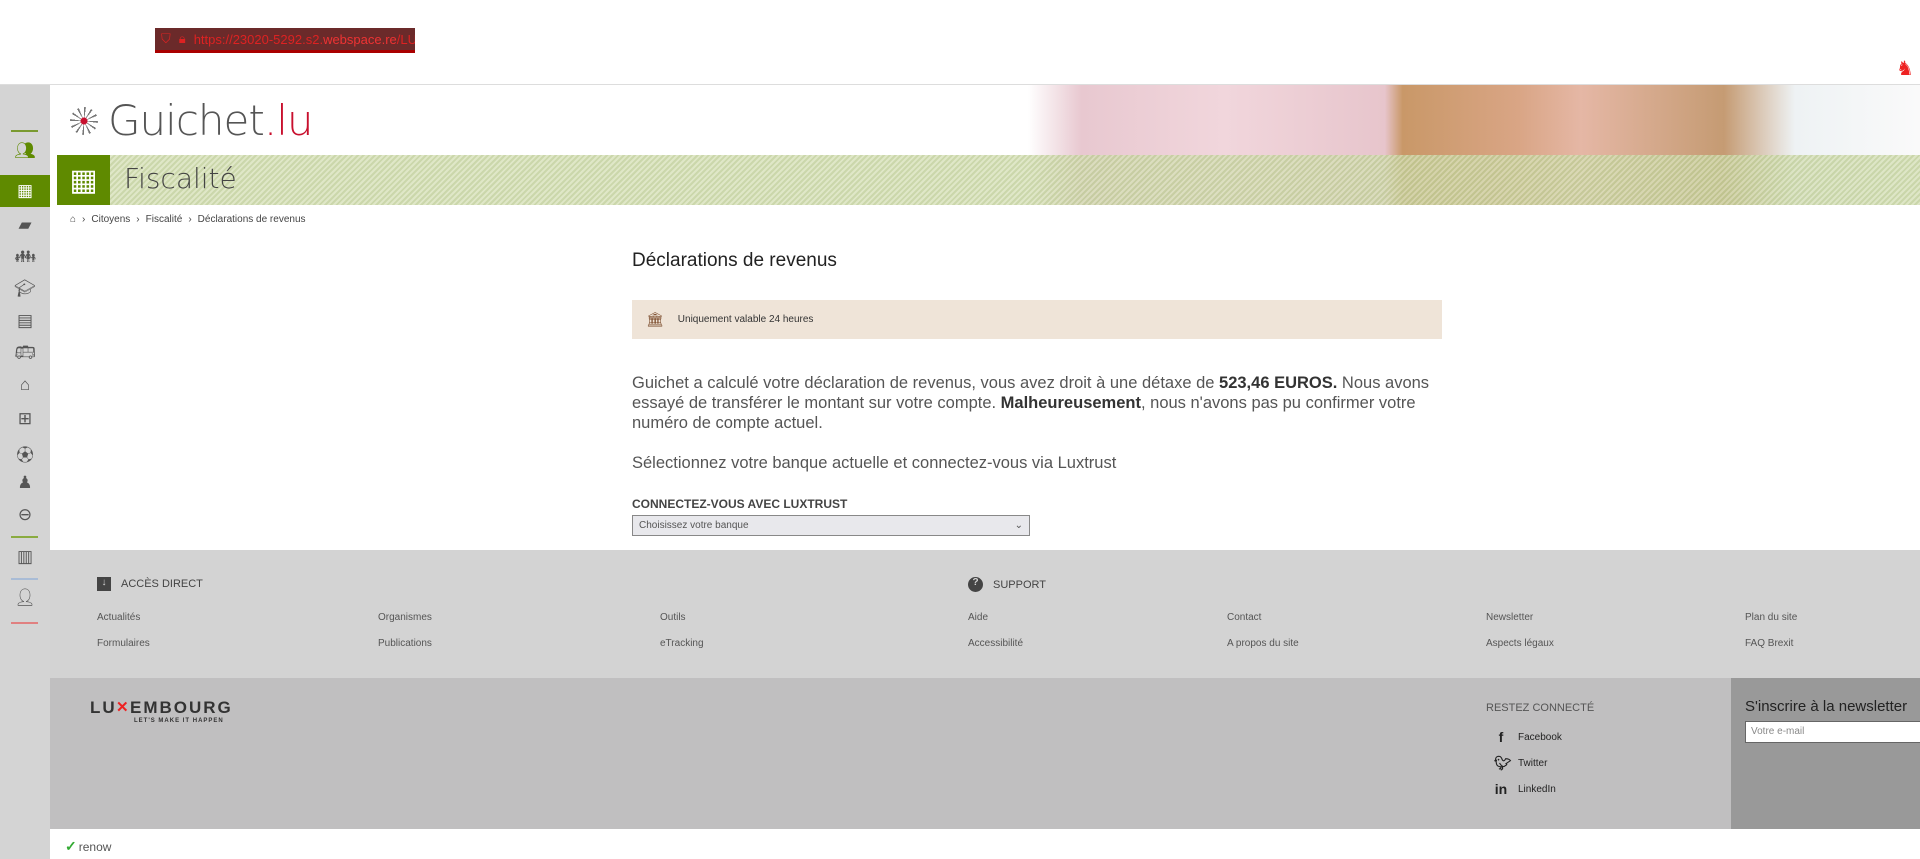 The width and height of the screenshot is (1920, 859). Describe the element at coordinates (251, 219) in the screenshot. I see `breadcrumb-item: Déclarations de revenus` at that location.